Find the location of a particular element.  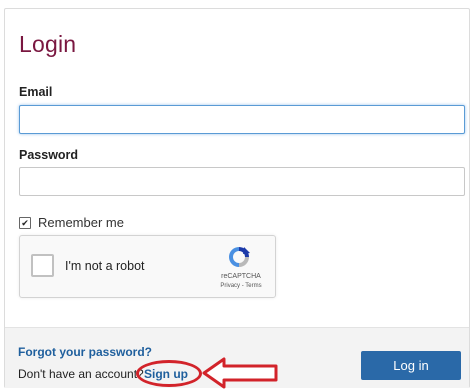

email-field is located at coordinates (242, 119).